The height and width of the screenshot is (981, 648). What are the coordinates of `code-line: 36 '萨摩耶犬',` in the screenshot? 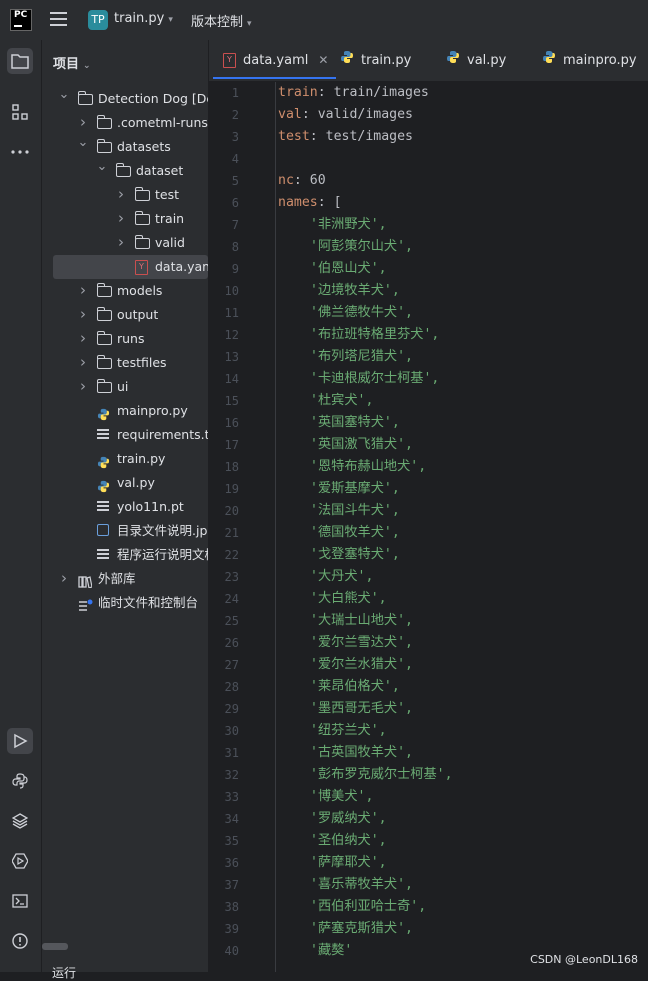 It's located at (428, 863).